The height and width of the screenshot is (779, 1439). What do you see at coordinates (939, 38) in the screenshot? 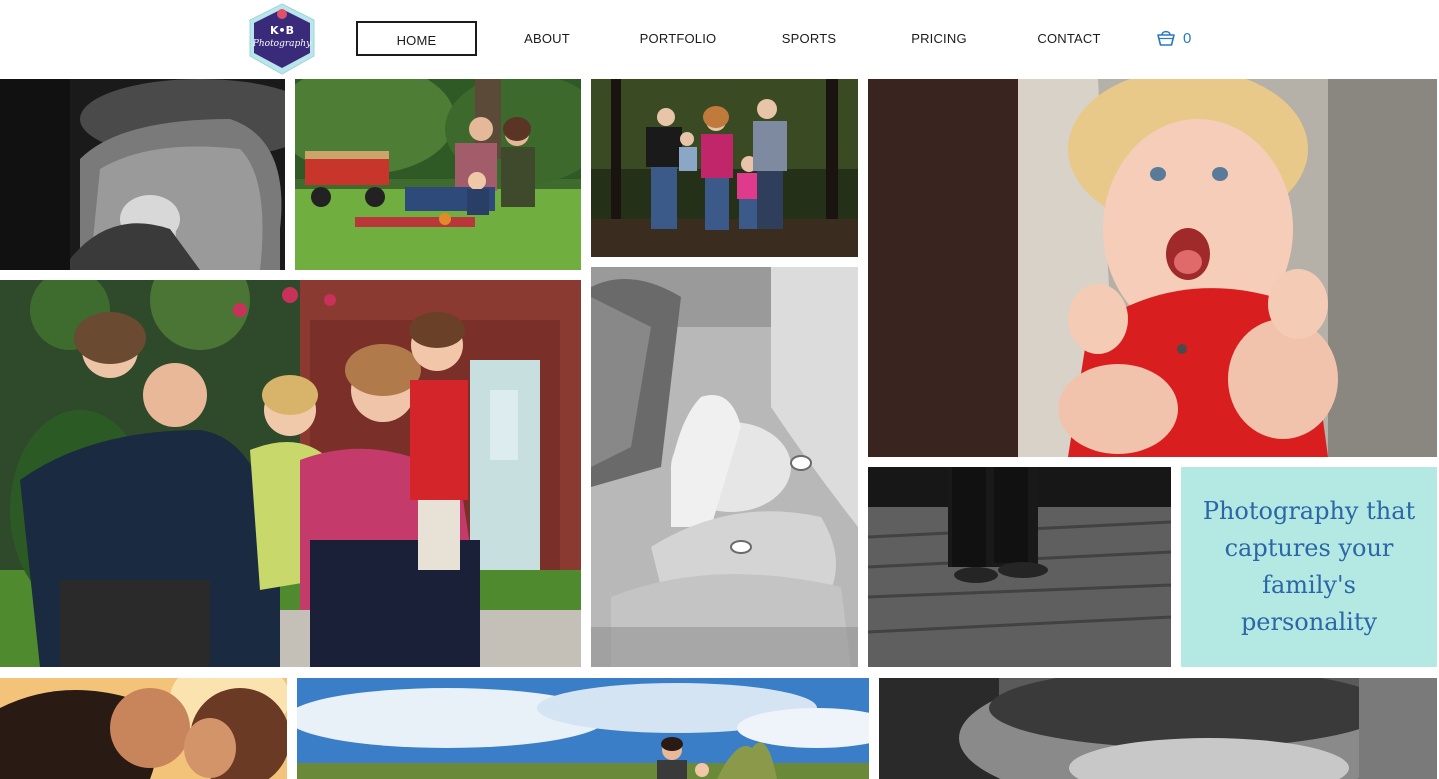
I see `nav-pricing: PRICING` at bounding box center [939, 38].